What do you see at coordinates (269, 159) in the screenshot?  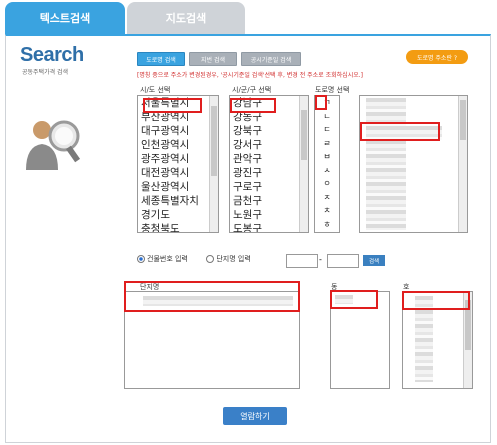 I see `list-item: 관악구` at bounding box center [269, 159].